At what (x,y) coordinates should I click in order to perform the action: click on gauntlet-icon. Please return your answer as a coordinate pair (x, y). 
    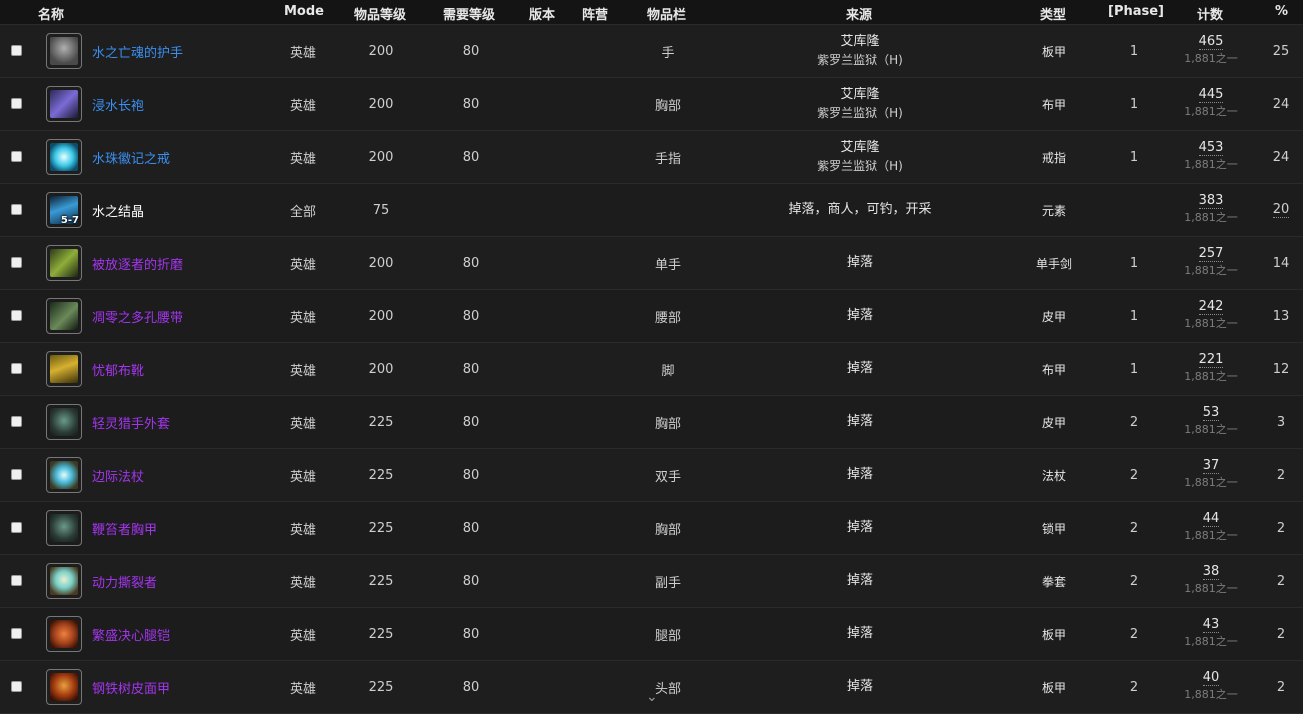
    Looking at the image, I should click on (64, 51).